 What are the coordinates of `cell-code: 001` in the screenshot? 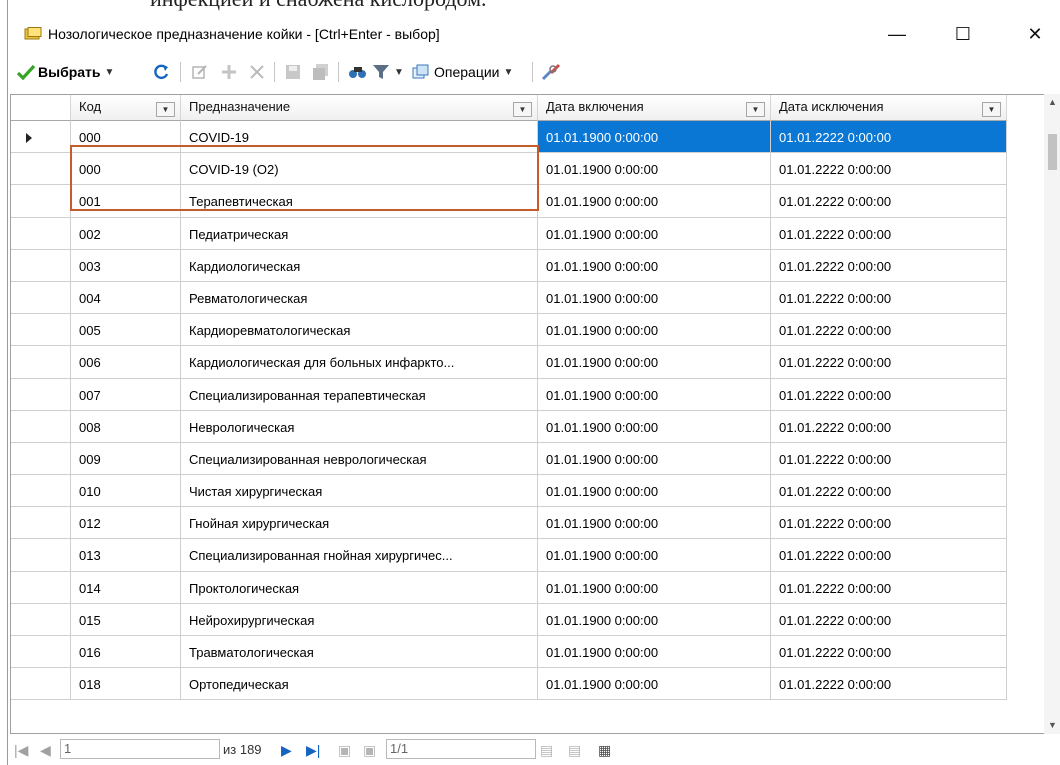 It's located at (126, 201).